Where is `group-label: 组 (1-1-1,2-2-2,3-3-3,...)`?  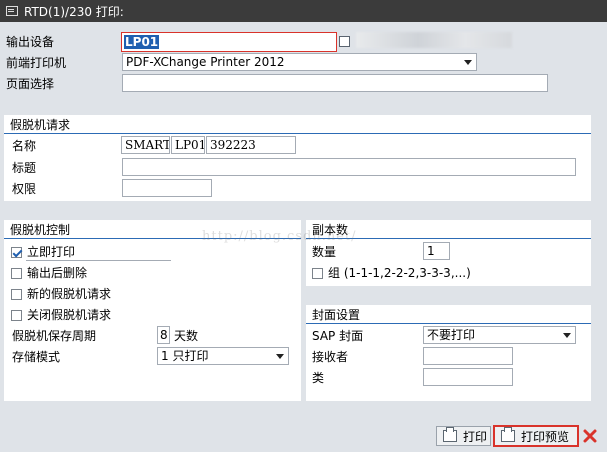
group-label: 组 (1-1-1,2-2-2,3-3-3,...) is located at coordinates (399, 273).